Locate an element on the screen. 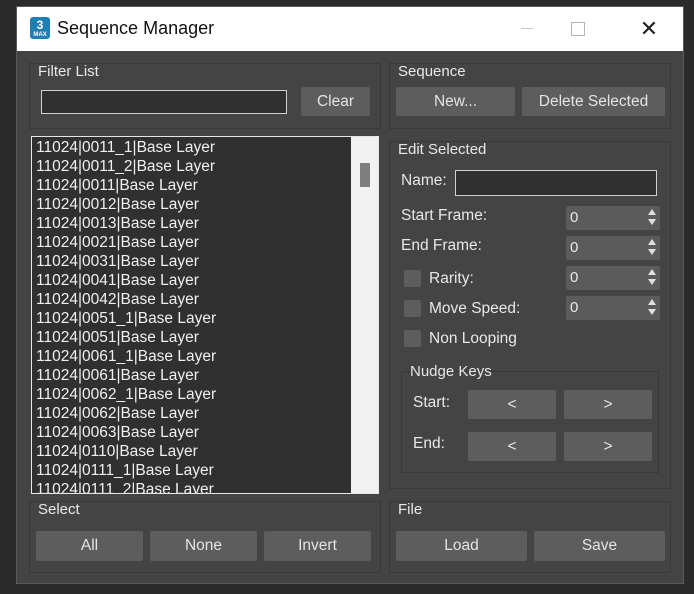 This screenshot has width=694, height=594. move-speed-spinner: 0 is located at coordinates (613, 308).